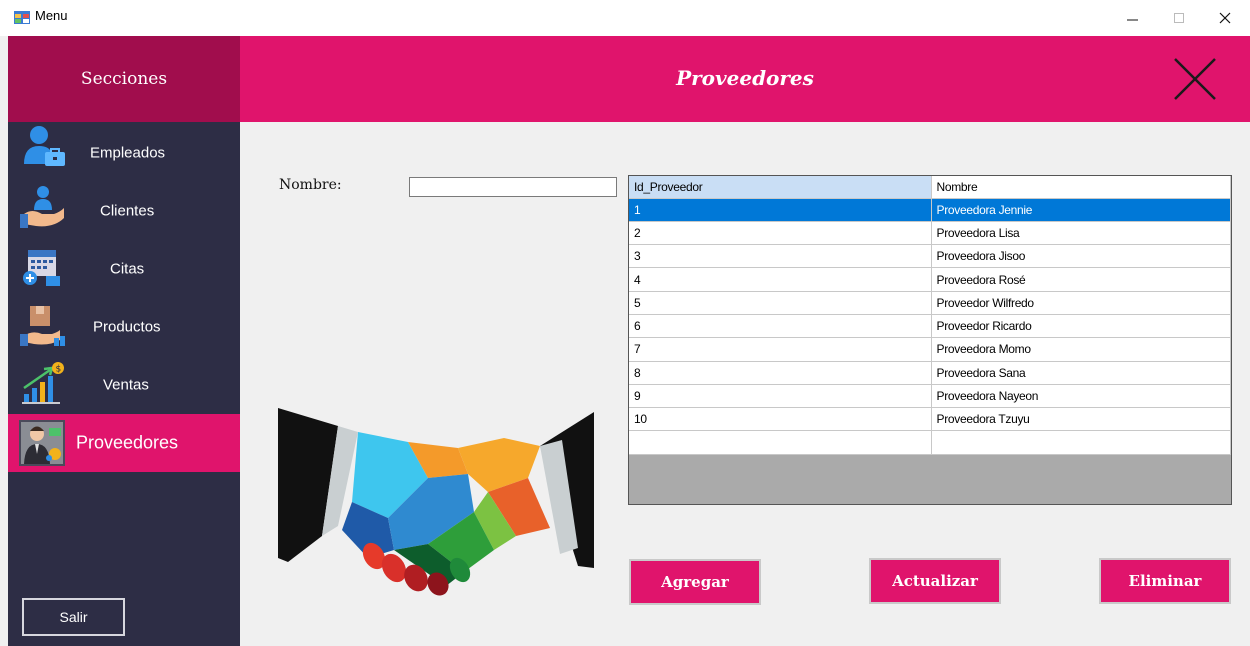 This screenshot has width=1250, height=646. I want to click on sidebar-item-proveedores: Proveedores, so click(124, 443).